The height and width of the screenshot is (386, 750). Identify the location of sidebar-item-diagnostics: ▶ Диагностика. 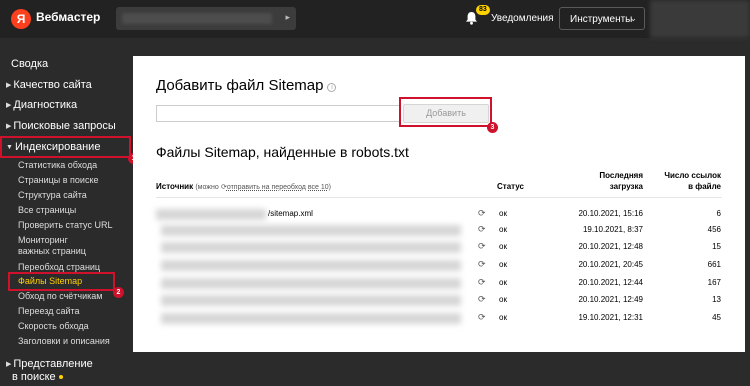
(41, 105).